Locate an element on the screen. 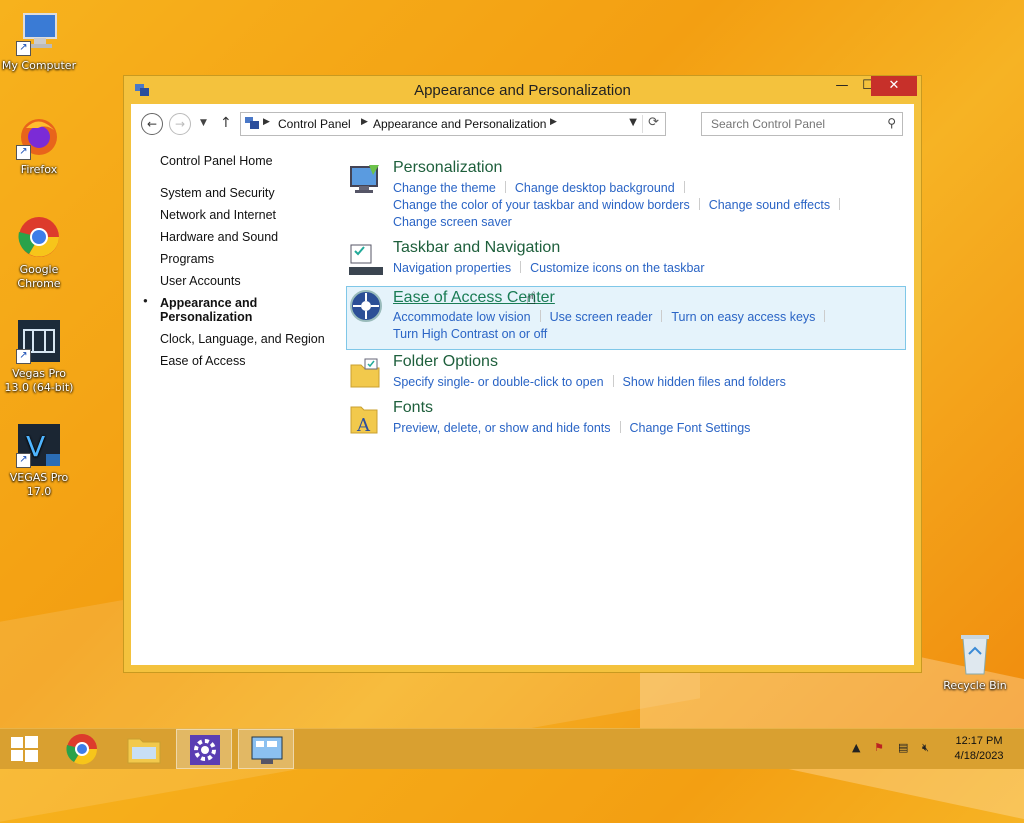  category-title: Folder Options is located at coordinates (445, 362).